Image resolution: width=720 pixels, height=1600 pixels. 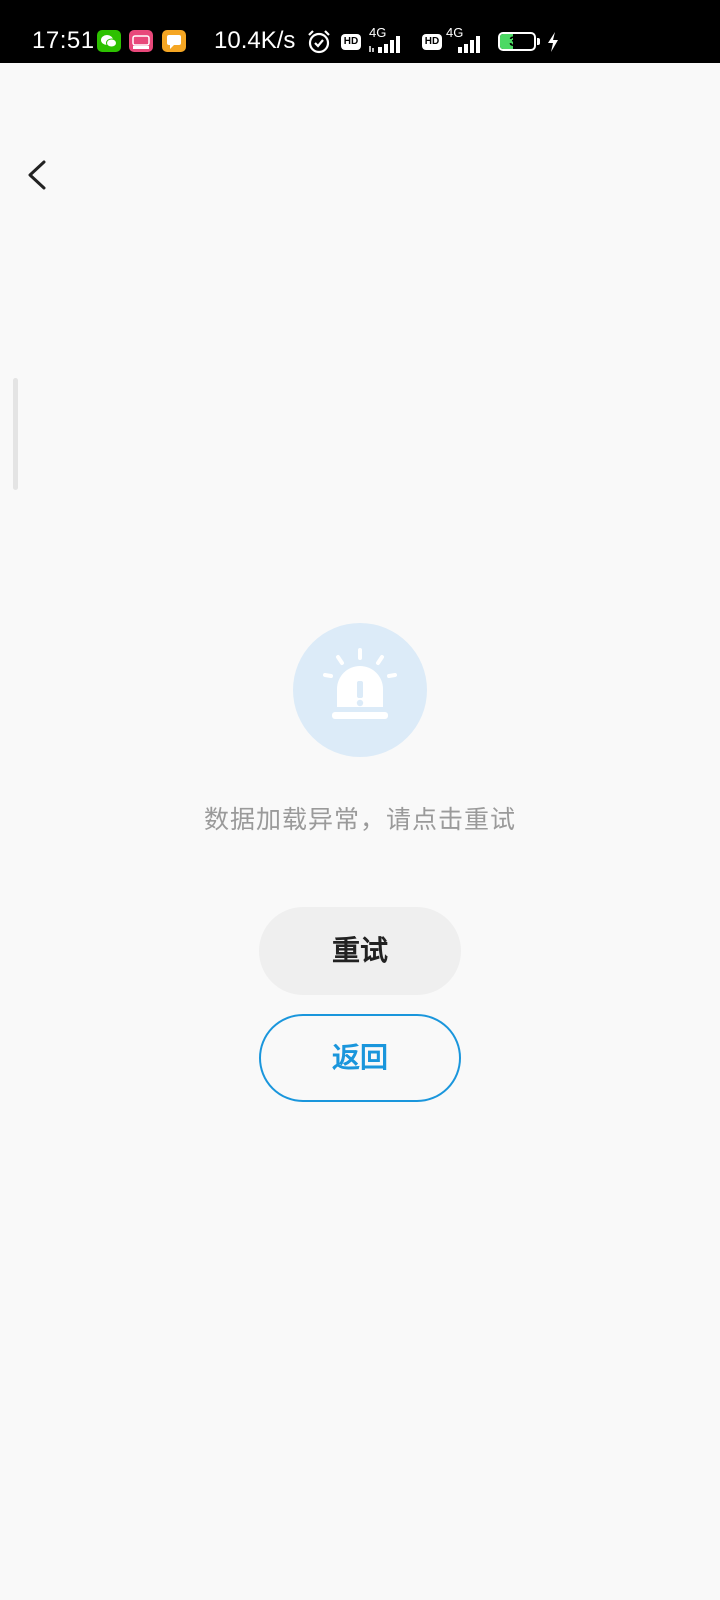 I want to click on retry-button: 重试, so click(x=360, y=951).